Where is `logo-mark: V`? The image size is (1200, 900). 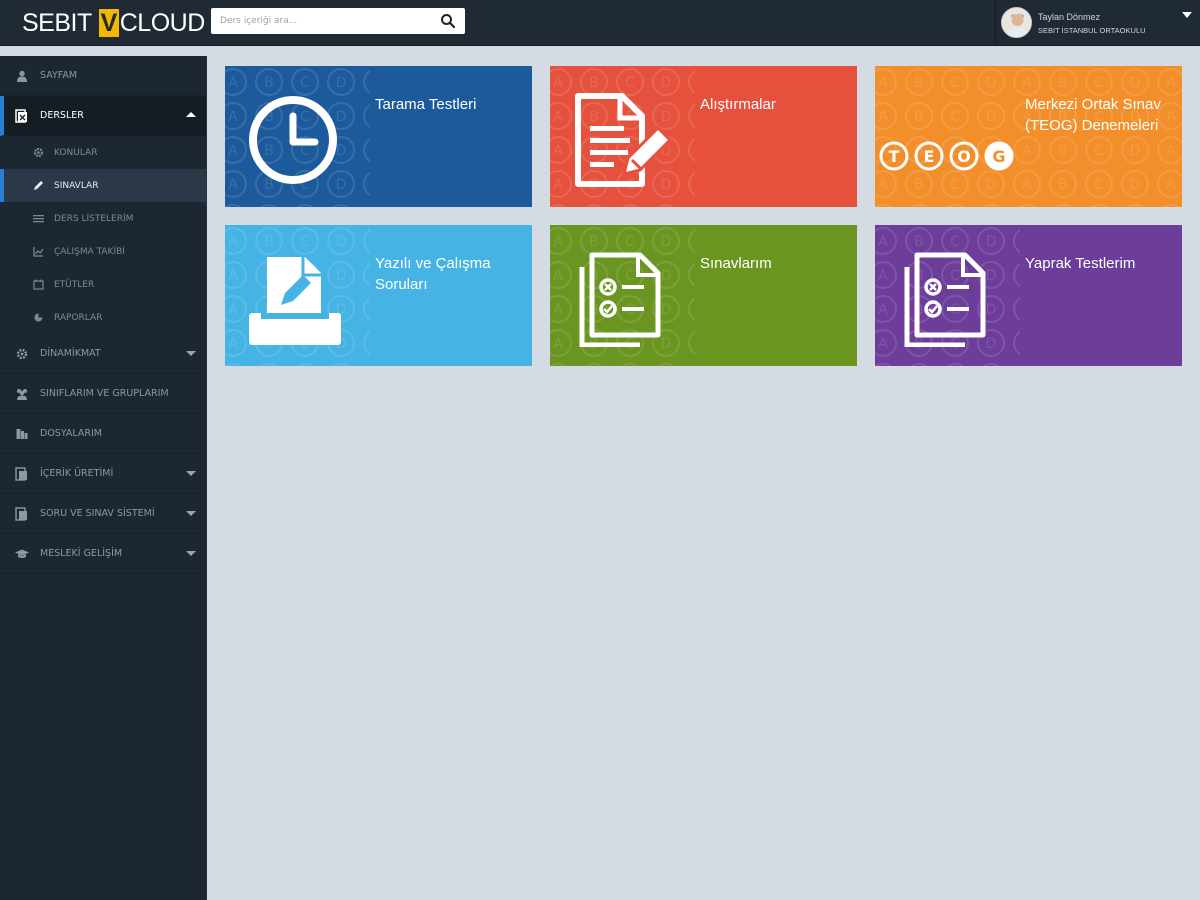 logo-mark: V is located at coordinates (108, 23).